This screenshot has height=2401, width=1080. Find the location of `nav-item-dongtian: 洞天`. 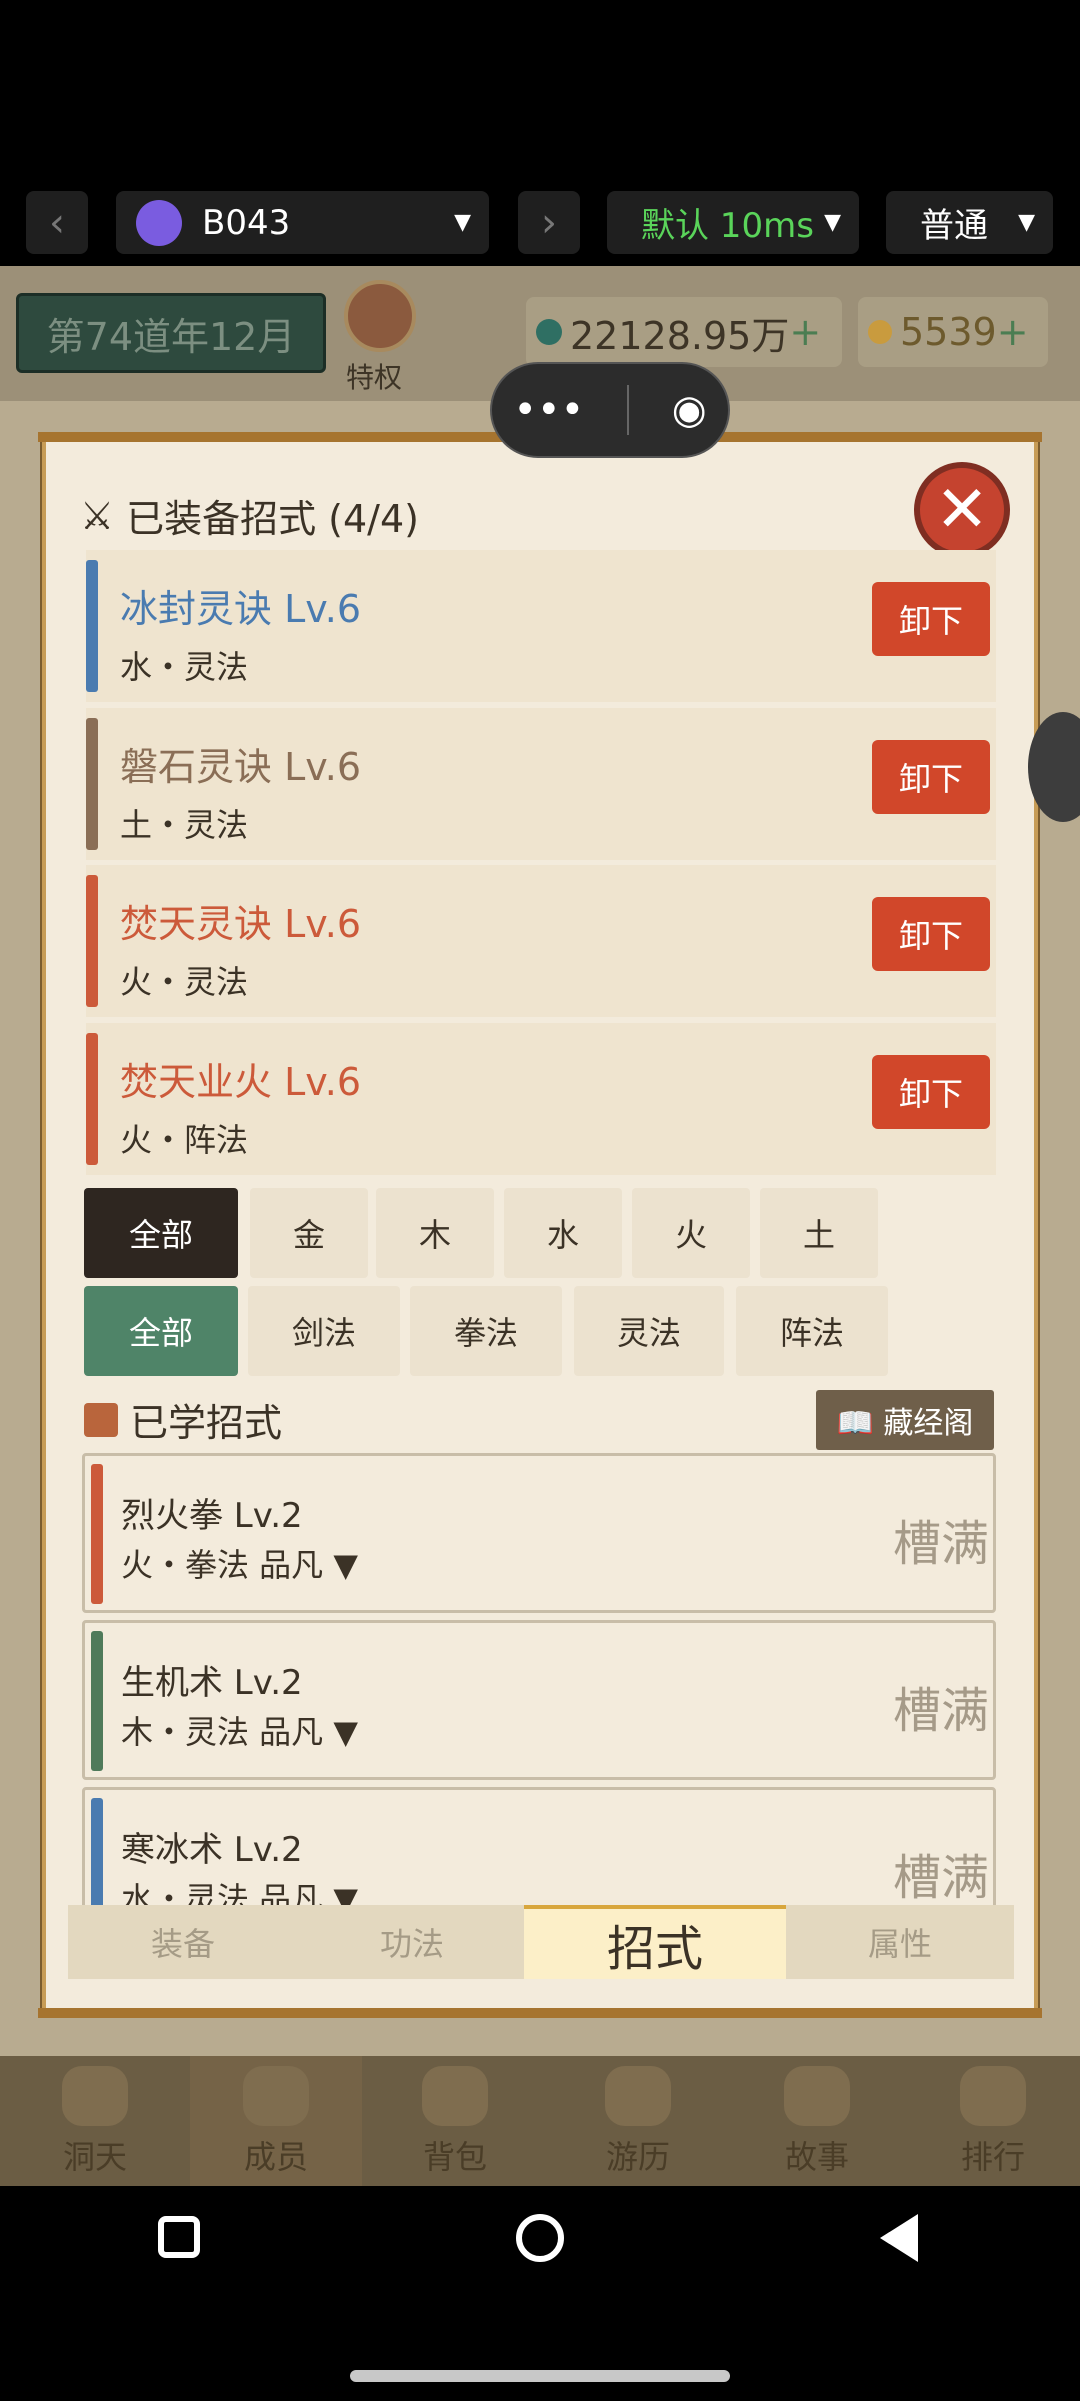

nav-item-dongtian: 洞天 is located at coordinates (95, 2121).